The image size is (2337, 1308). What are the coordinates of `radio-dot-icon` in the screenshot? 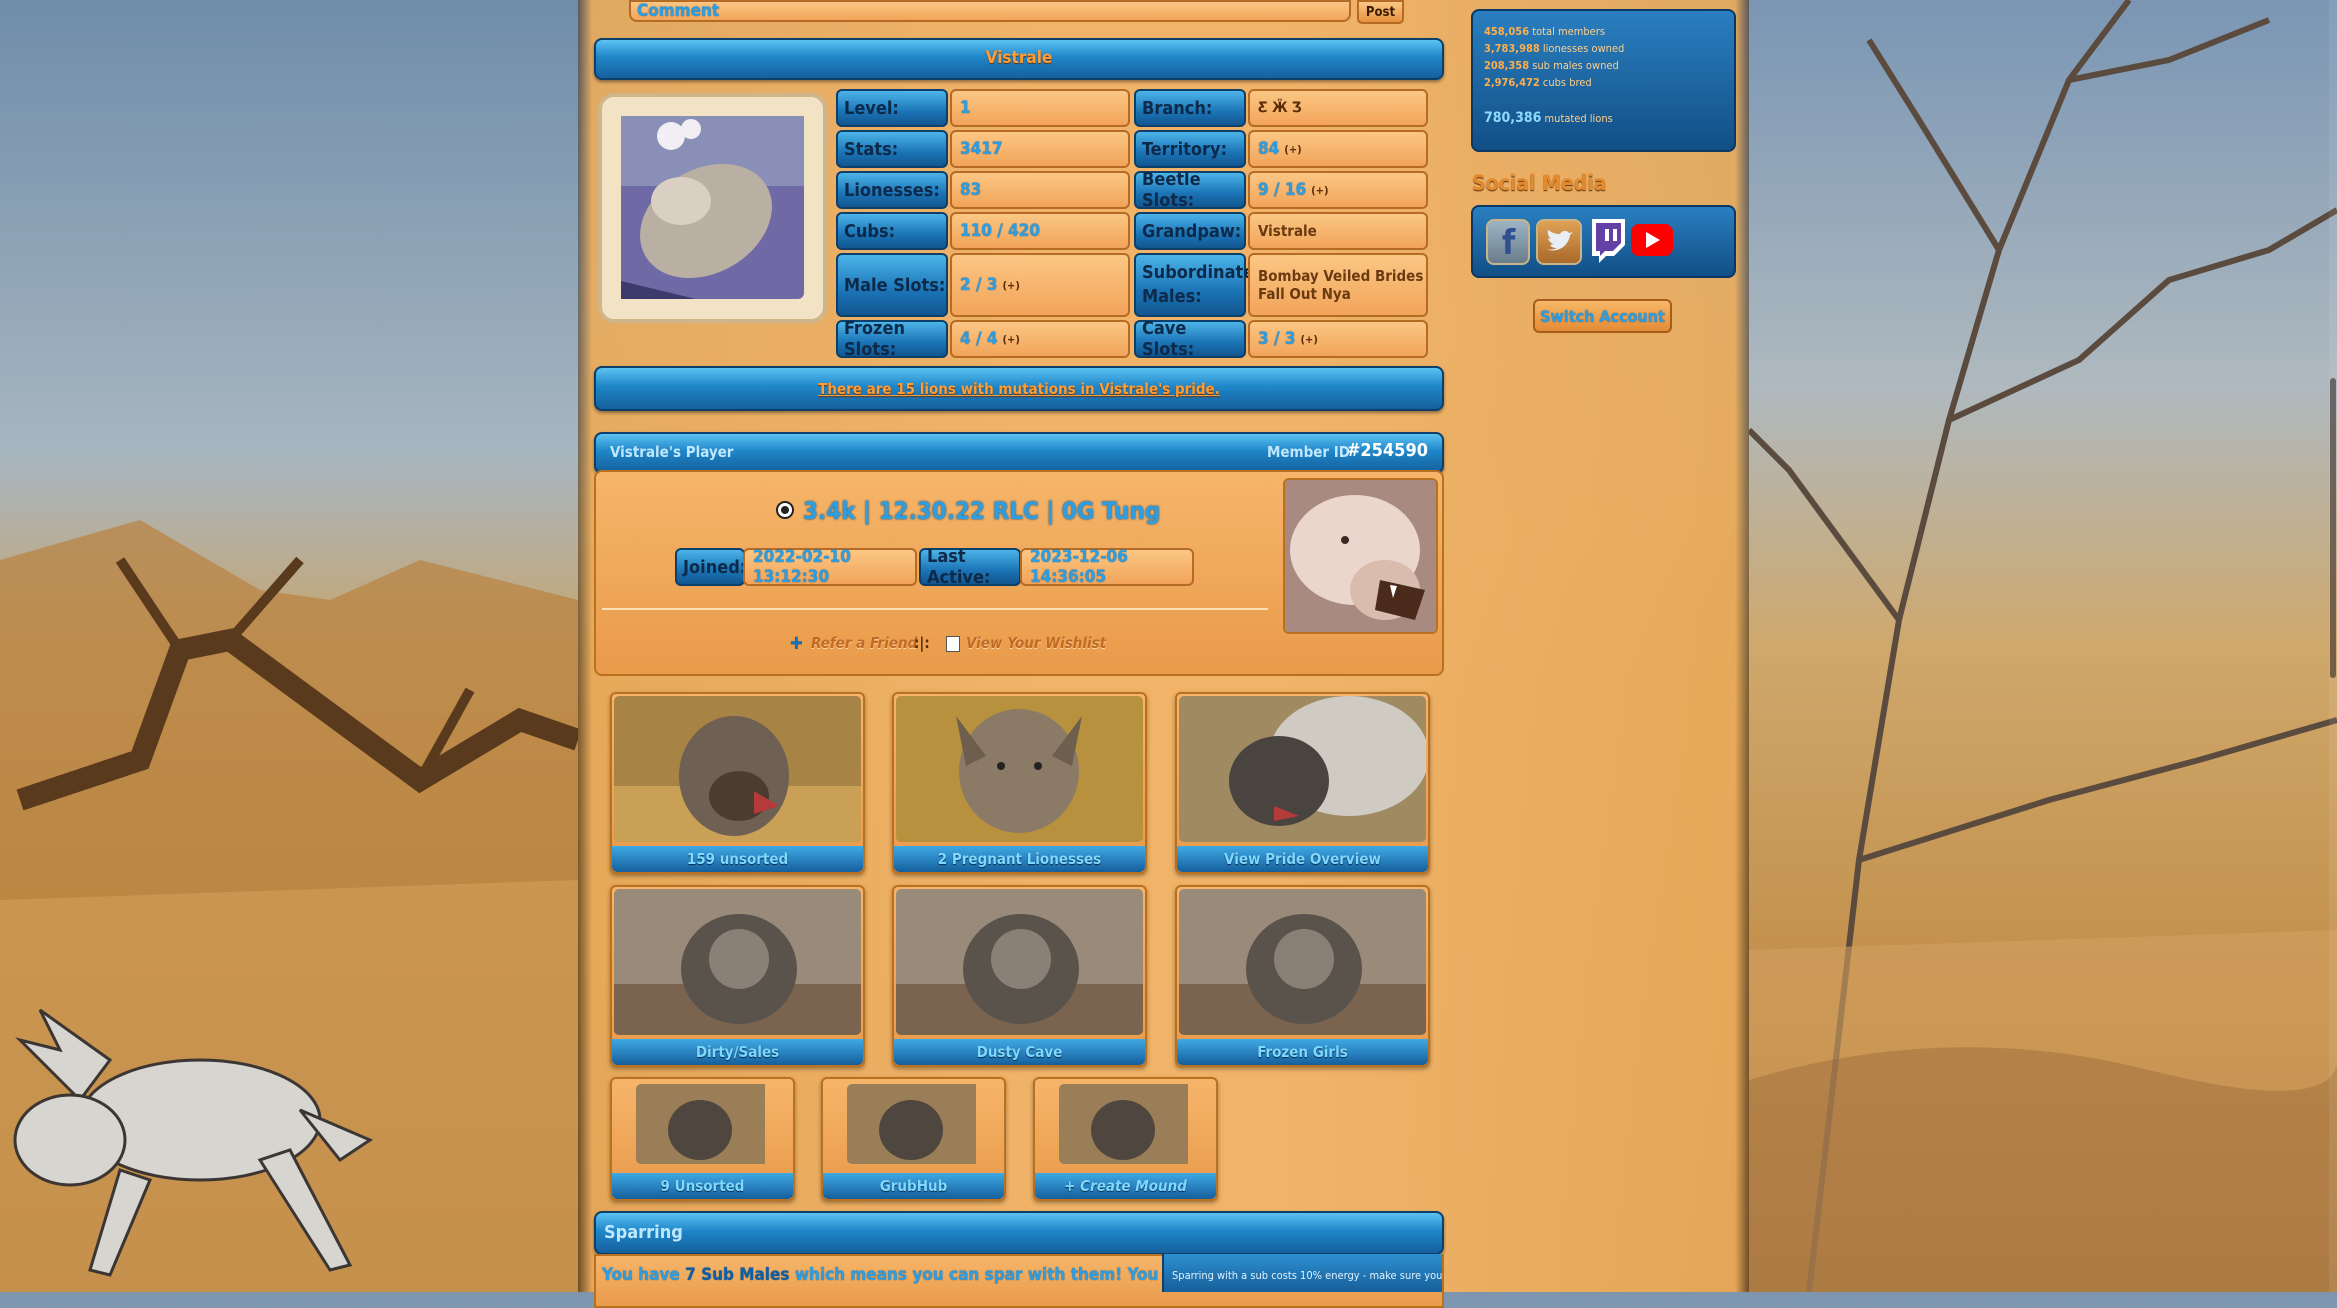 It's located at (785, 510).